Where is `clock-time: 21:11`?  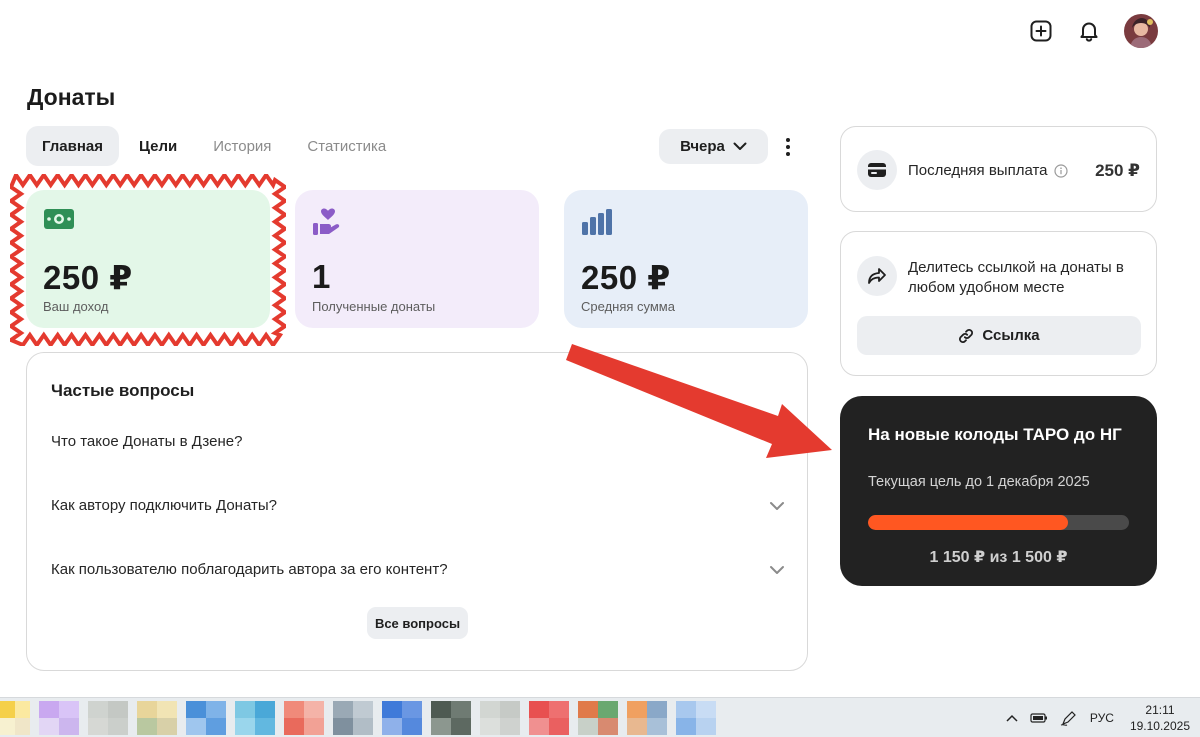 clock-time: 21:11 is located at coordinates (1160, 710).